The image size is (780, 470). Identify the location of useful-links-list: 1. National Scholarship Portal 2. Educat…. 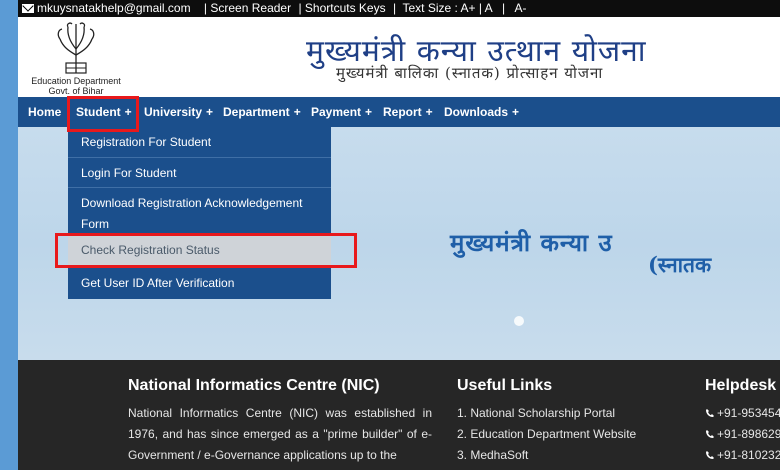
(546, 434).